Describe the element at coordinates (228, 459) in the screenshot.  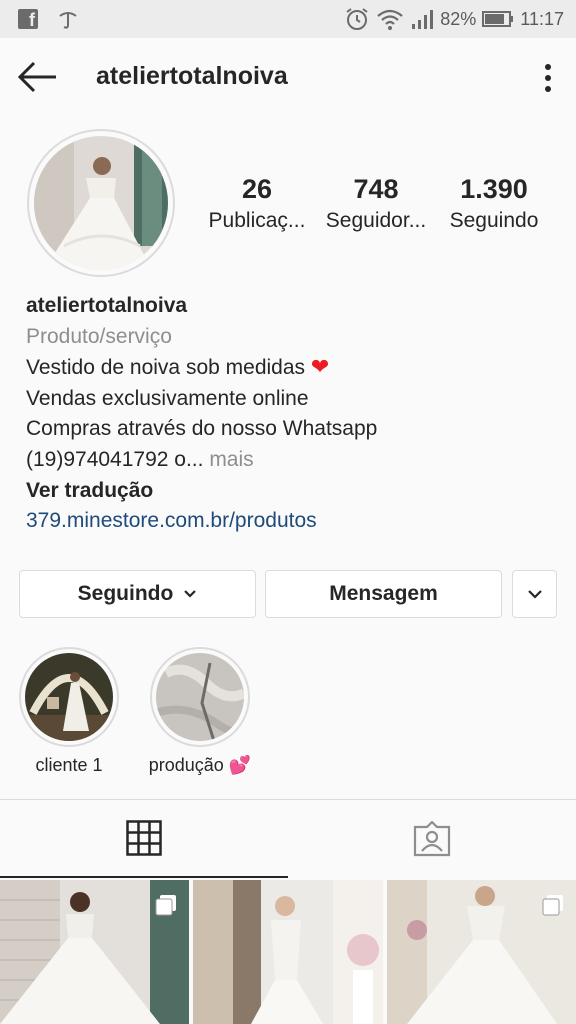
I see `bio-more-link: mais` at that location.